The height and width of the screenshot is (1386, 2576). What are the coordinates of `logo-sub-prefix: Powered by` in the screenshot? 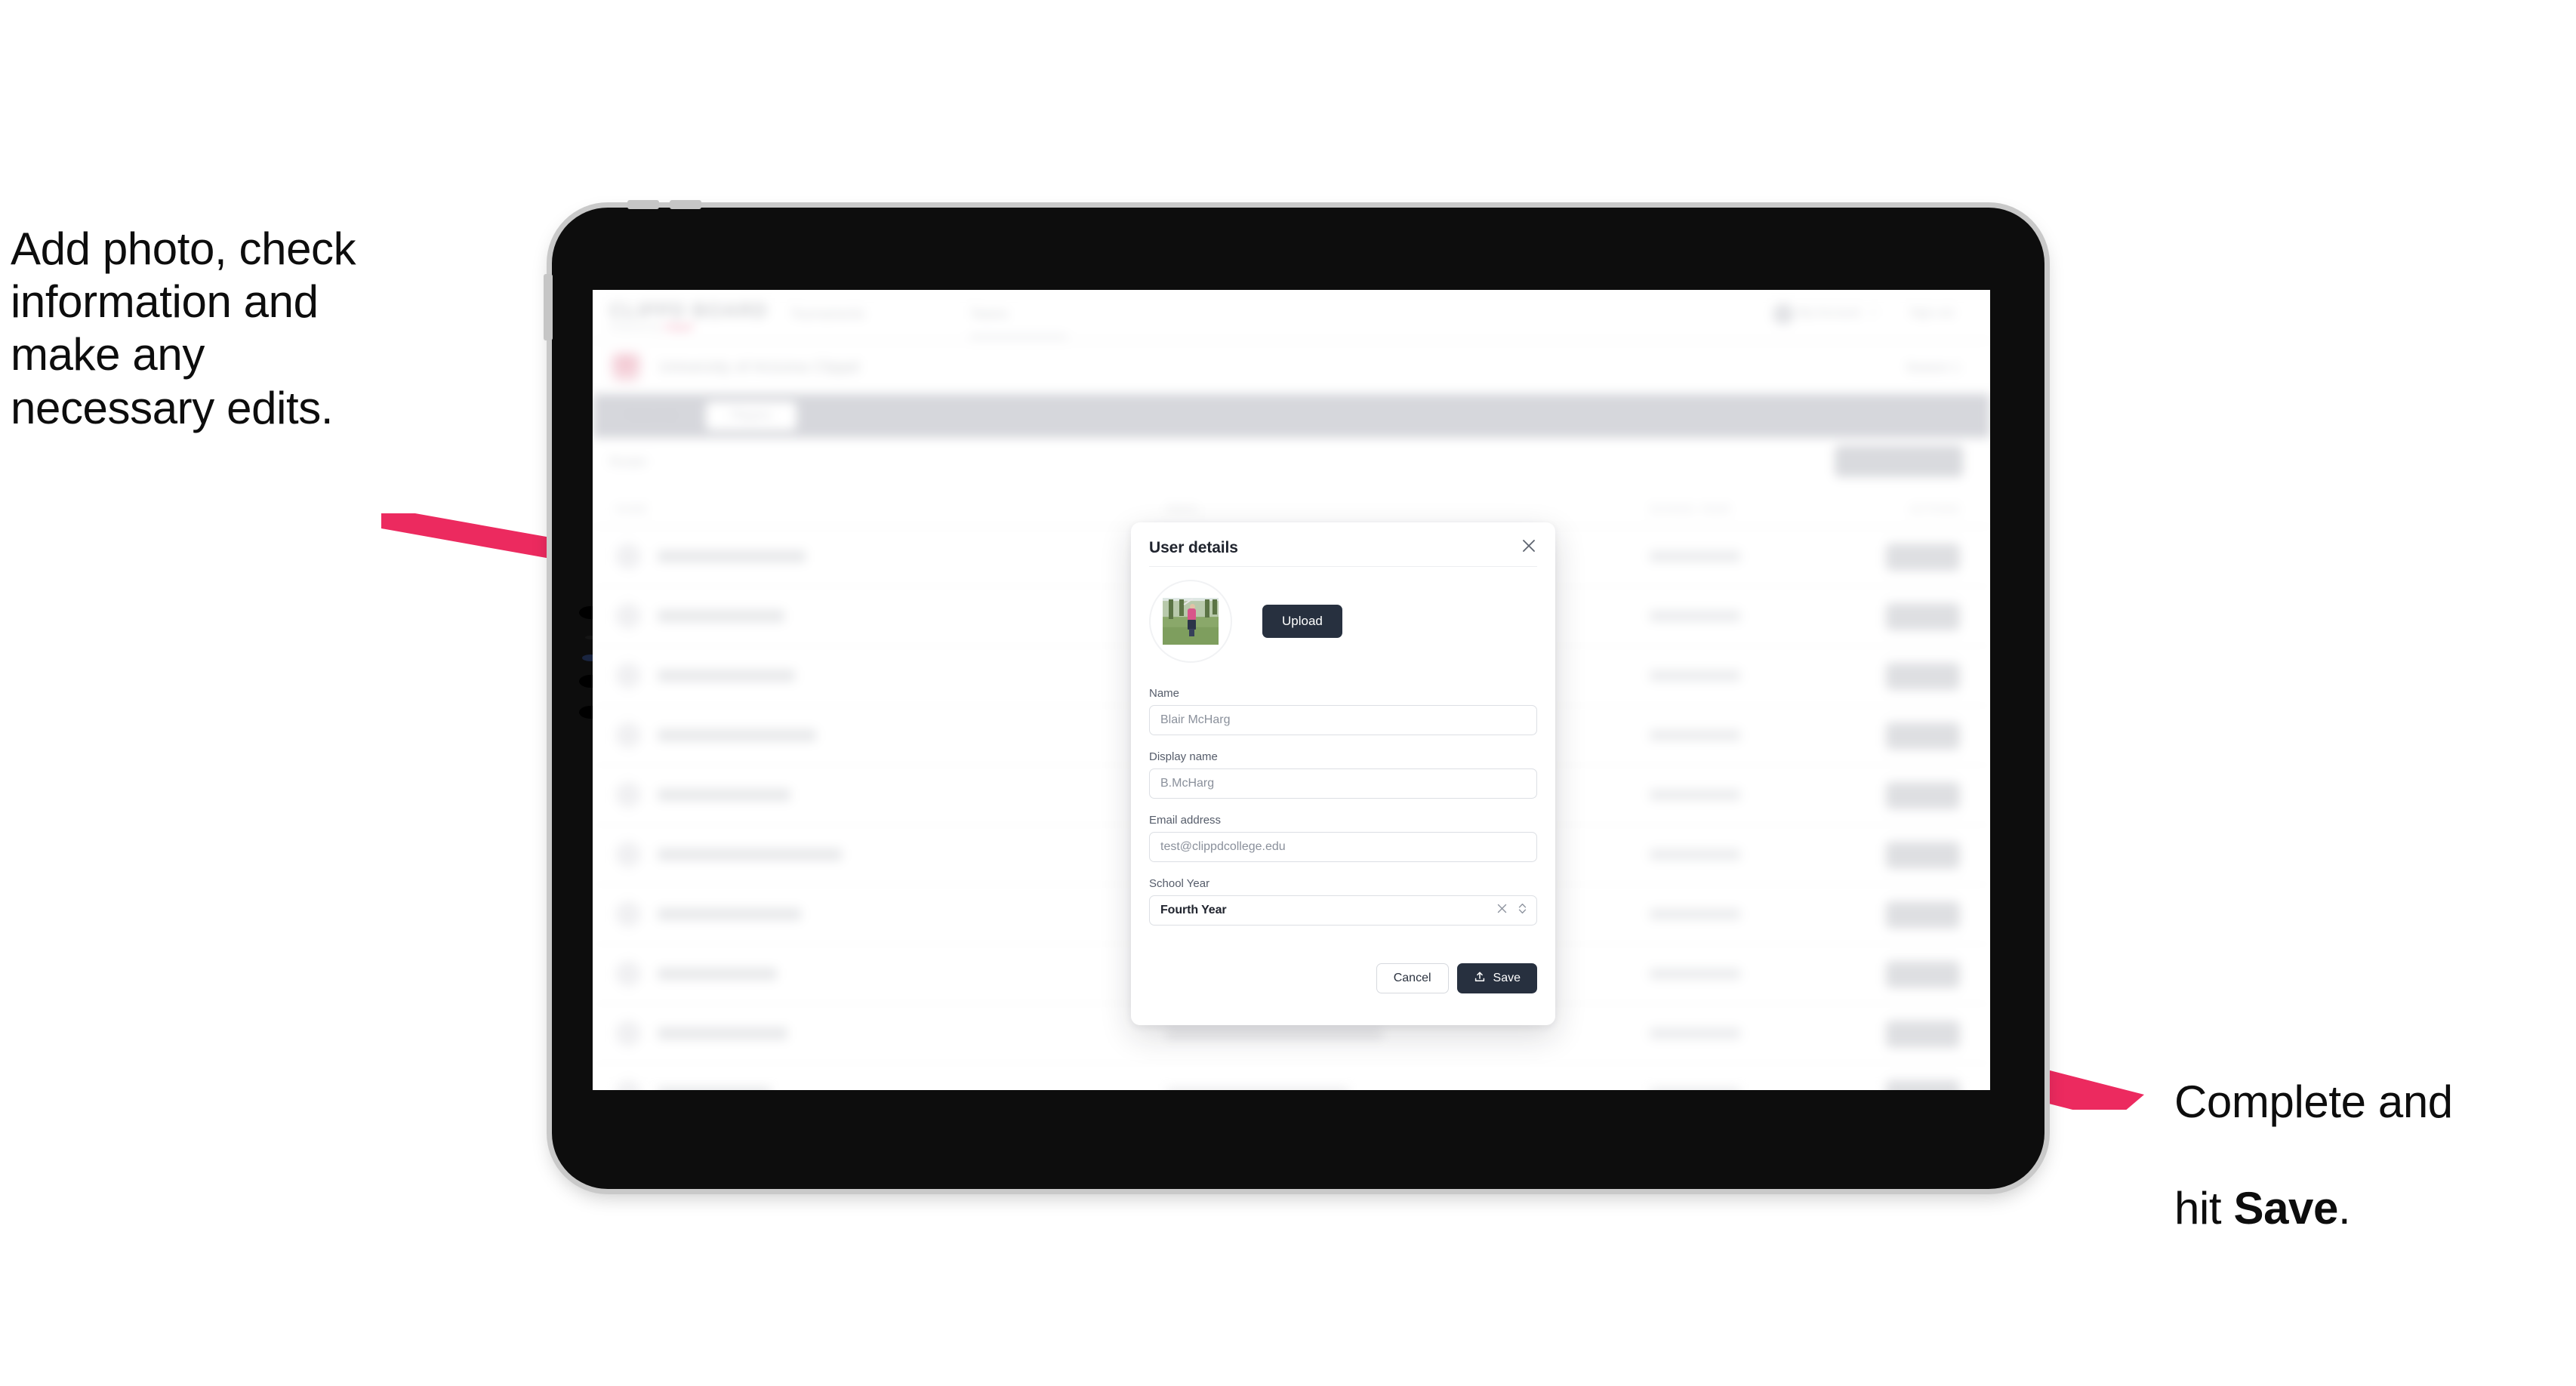 It's located at (635, 327).